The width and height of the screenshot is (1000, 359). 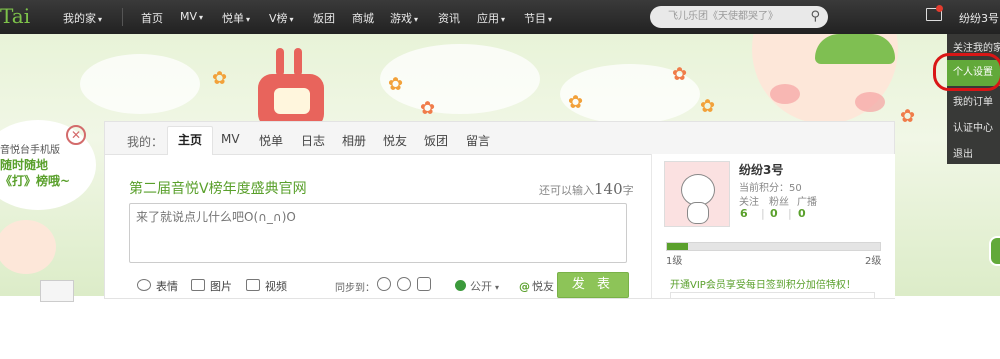 What do you see at coordinates (424, 284) in the screenshot?
I see `qzone-icon` at bounding box center [424, 284].